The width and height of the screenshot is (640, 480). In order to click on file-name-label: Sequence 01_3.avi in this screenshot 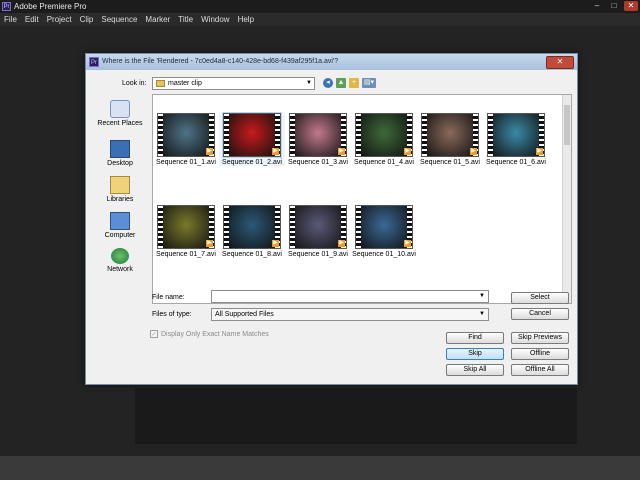, I will do `click(318, 162)`.